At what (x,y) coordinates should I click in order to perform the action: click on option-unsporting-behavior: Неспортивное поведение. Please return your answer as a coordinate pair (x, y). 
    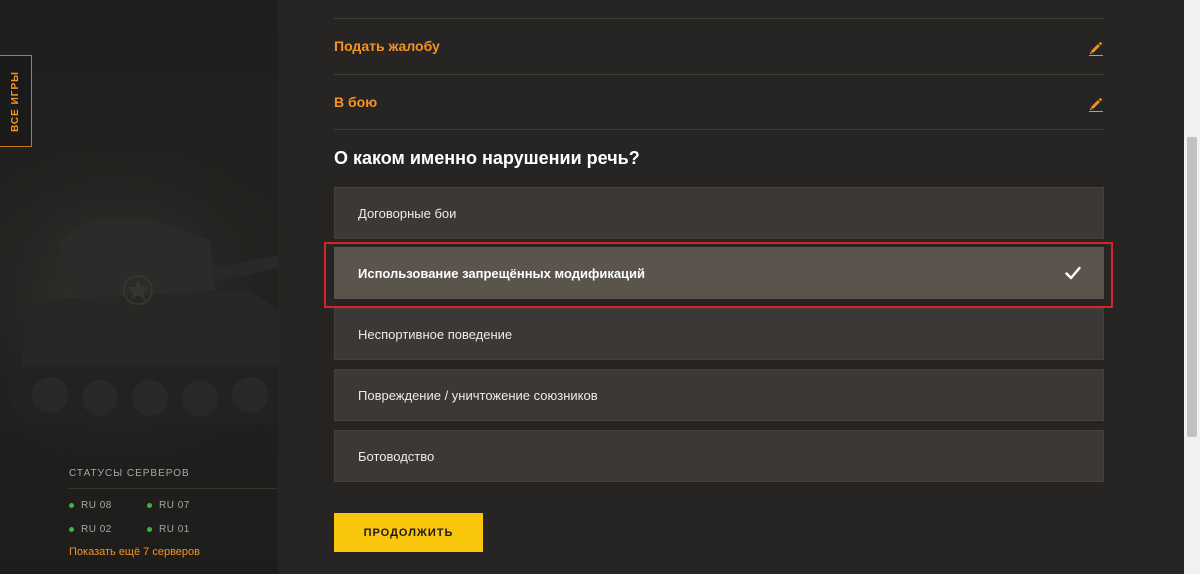
    Looking at the image, I should click on (719, 334).